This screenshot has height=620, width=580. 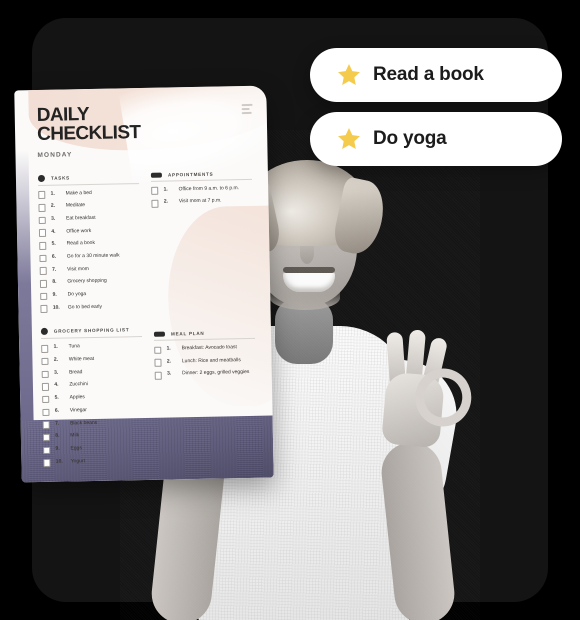 I want to click on checklist-item-label: Lunch: Rice and meatballs, so click(x=211, y=360).